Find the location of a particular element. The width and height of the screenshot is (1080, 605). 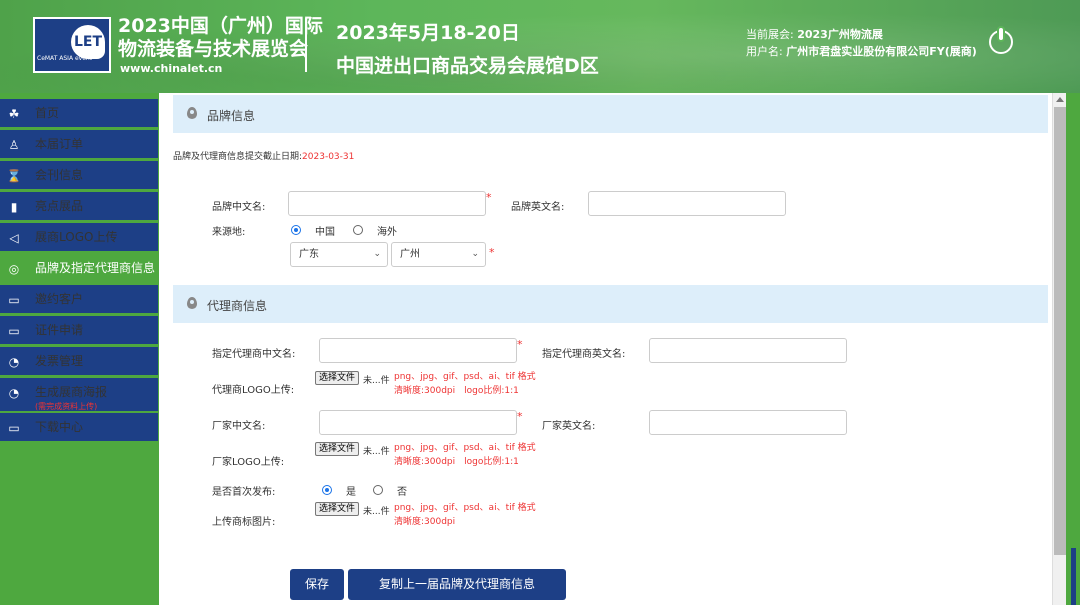

origin-china-radio is located at coordinates (296, 230).